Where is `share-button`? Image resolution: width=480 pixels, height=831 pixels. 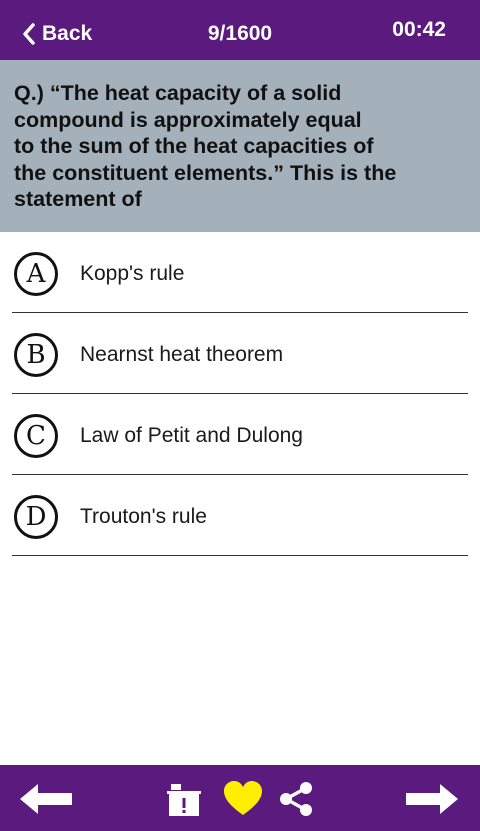 share-button is located at coordinates (296, 799).